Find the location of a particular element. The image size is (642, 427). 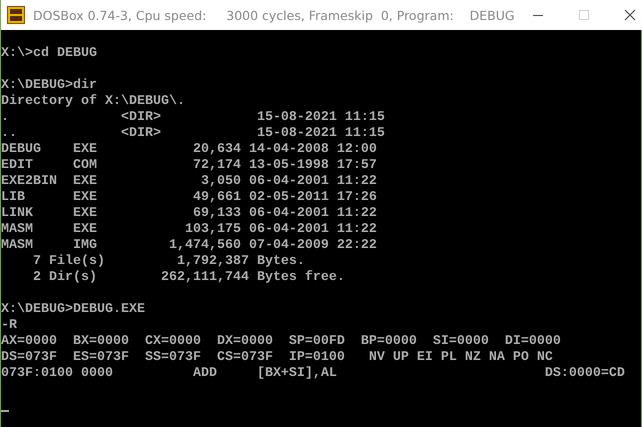

console-line: Directory of X:\DEBUG\. is located at coordinates (93, 102).